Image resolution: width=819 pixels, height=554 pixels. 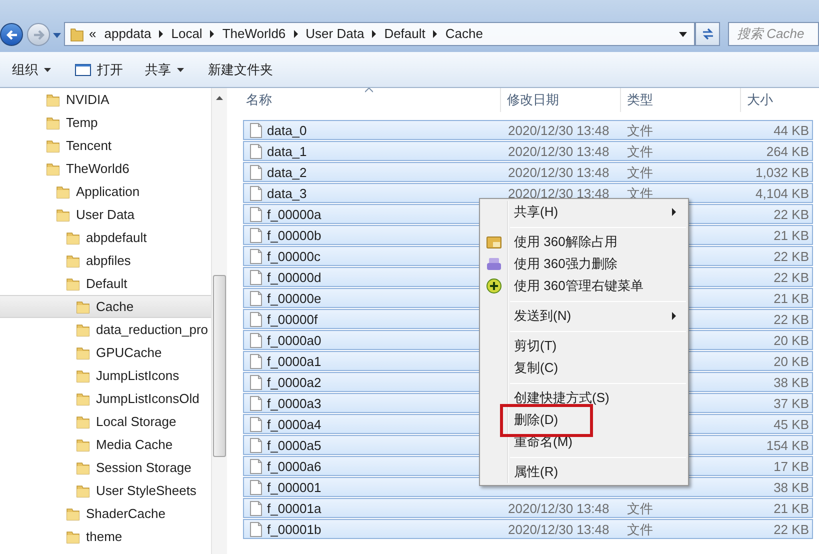 What do you see at coordinates (787, 445) in the screenshot?
I see `size-cell: 154 KB` at bounding box center [787, 445].